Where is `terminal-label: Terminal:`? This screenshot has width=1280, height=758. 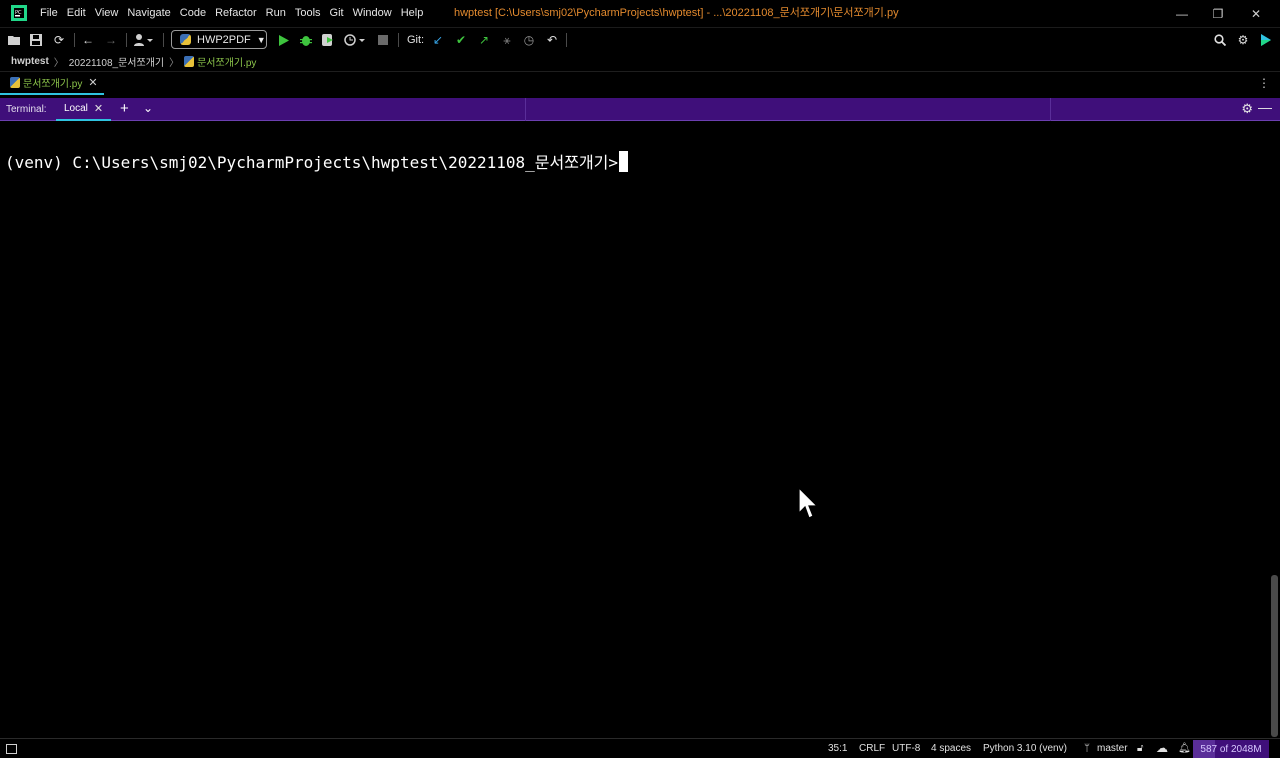 terminal-label: Terminal: is located at coordinates (26, 109).